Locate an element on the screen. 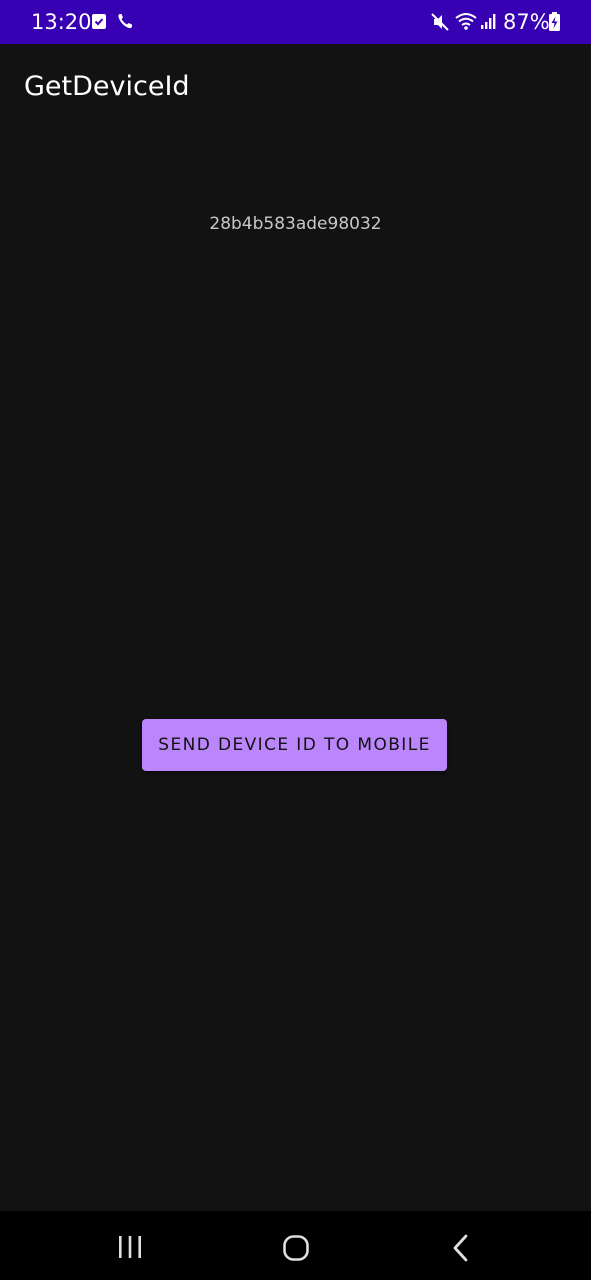 The width and height of the screenshot is (591, 1280). app-title: GetDeviceId is located at coordinates (107, 86).